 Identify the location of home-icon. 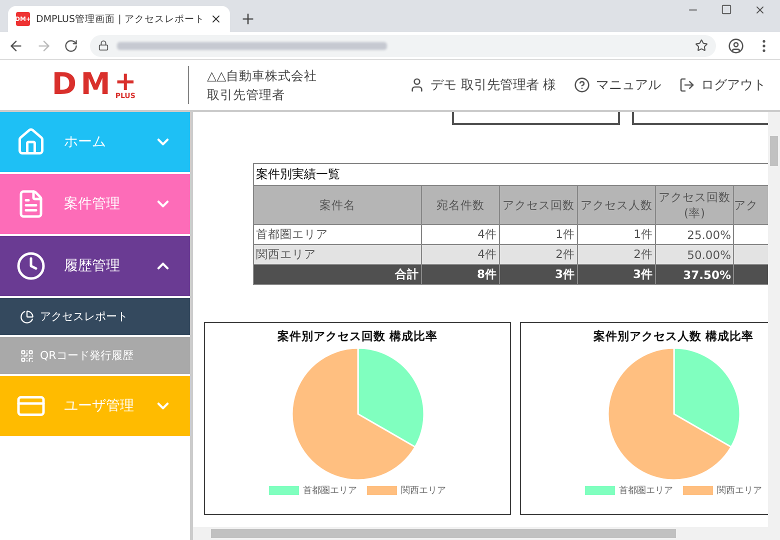
(31, 142).